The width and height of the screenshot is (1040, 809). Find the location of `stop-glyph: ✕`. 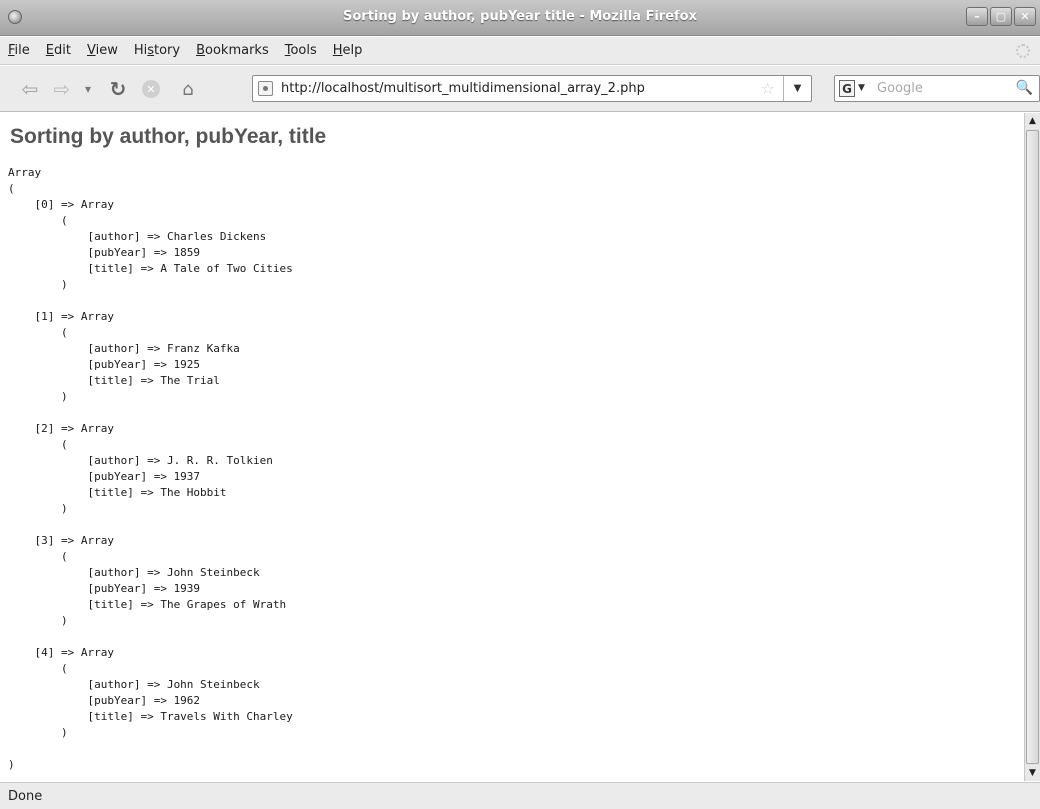

stop-glyph: ✕ is located at coordinates (151, 89).